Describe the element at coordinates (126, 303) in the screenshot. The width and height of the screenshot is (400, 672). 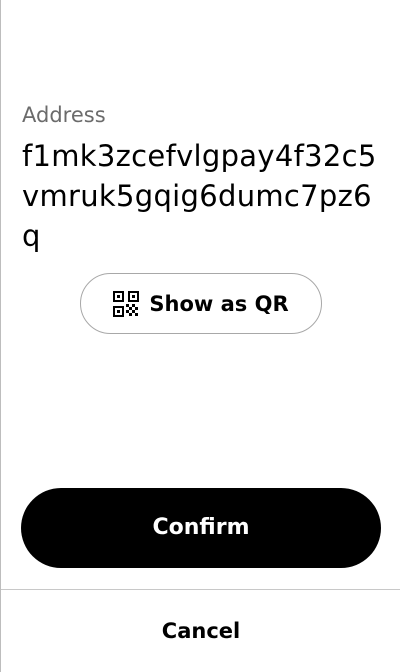
I see `qr-code-icon` at that location.